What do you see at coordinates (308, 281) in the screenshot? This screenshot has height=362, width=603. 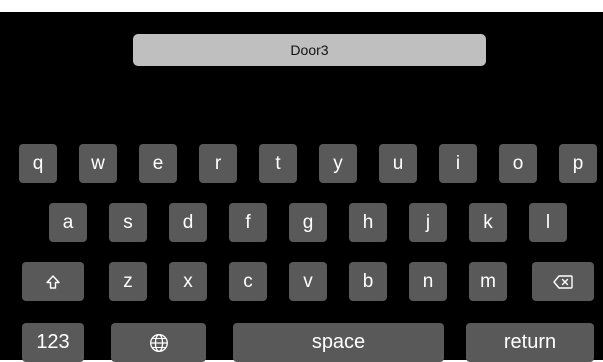 I see `key-v: v` at bounding box center [308, 281].